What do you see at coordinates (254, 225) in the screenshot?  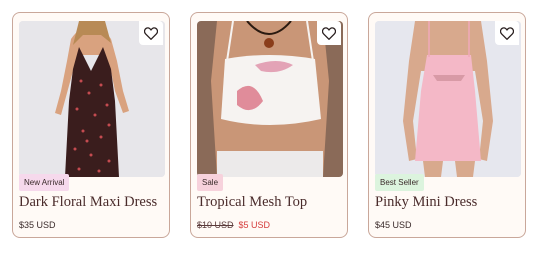 I see `sale-price: $5 USD` at bounding box center [254, 225].